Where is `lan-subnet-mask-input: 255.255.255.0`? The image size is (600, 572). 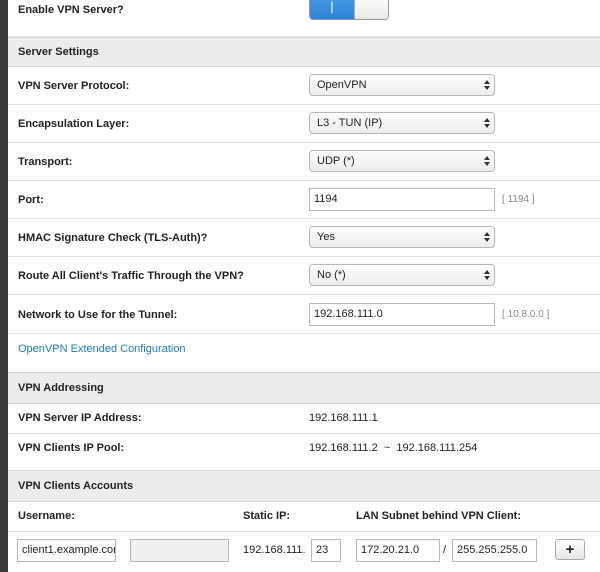 lan-subnet-mask-input: 255.255.255.0 is located at coordinates (494, 550).